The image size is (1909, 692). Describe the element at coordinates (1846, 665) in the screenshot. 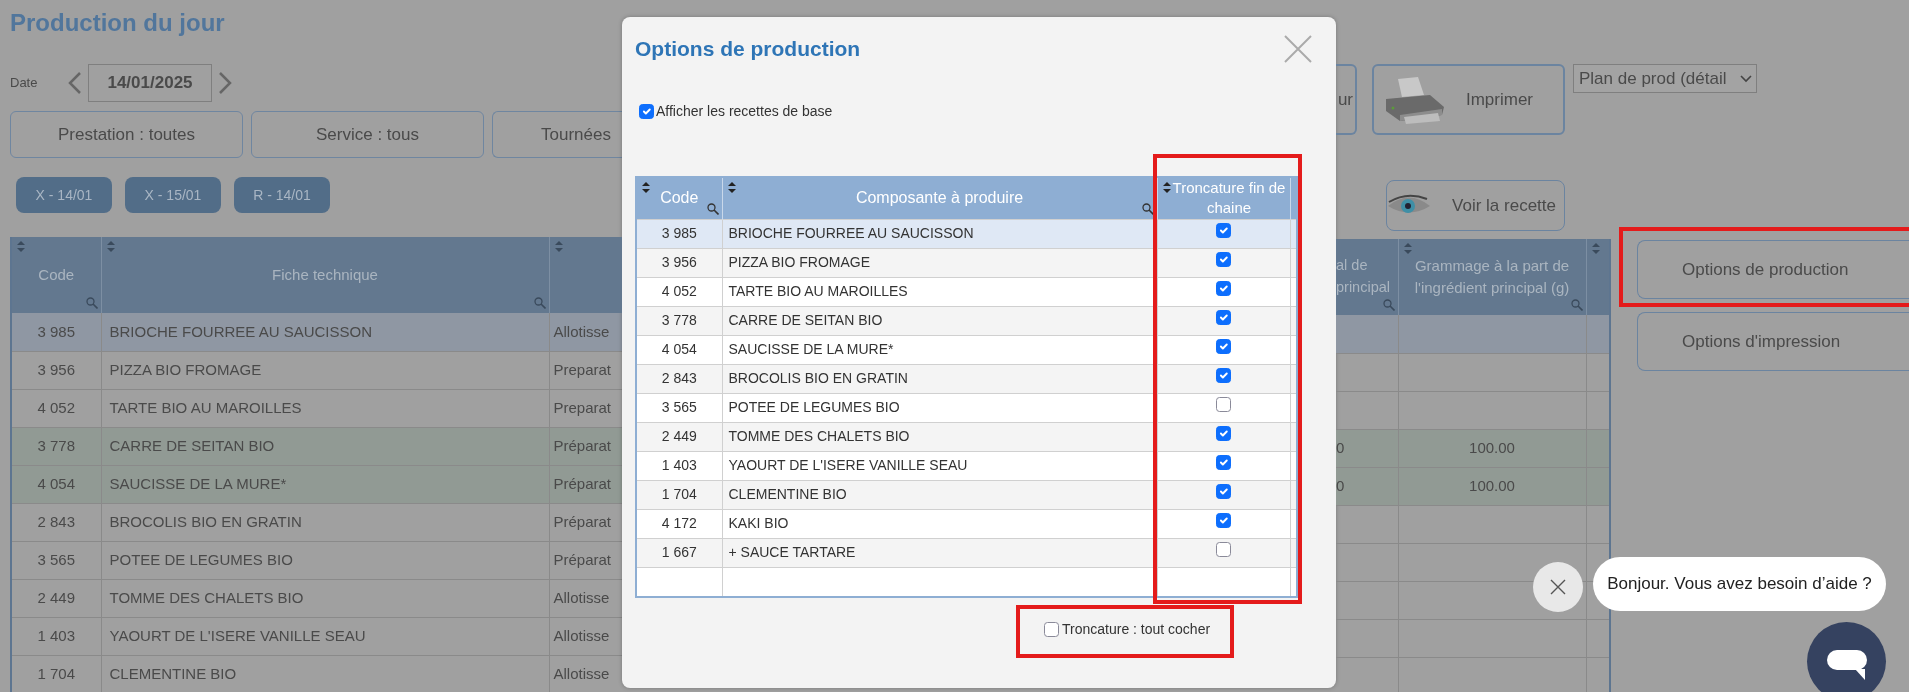

I see `chat-icon` at that location.